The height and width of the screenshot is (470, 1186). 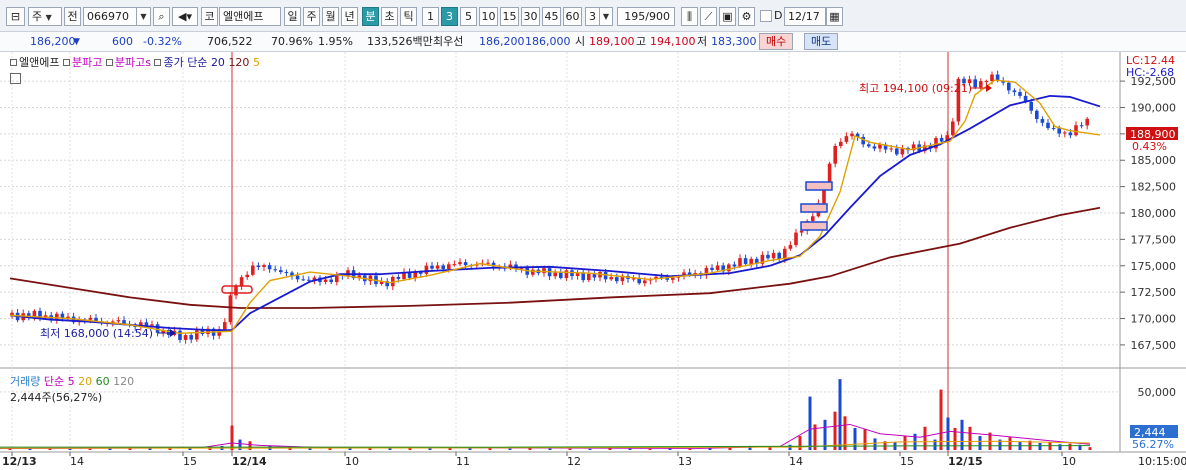 I want to click on date-checkbox, so click(x=766, y=16).